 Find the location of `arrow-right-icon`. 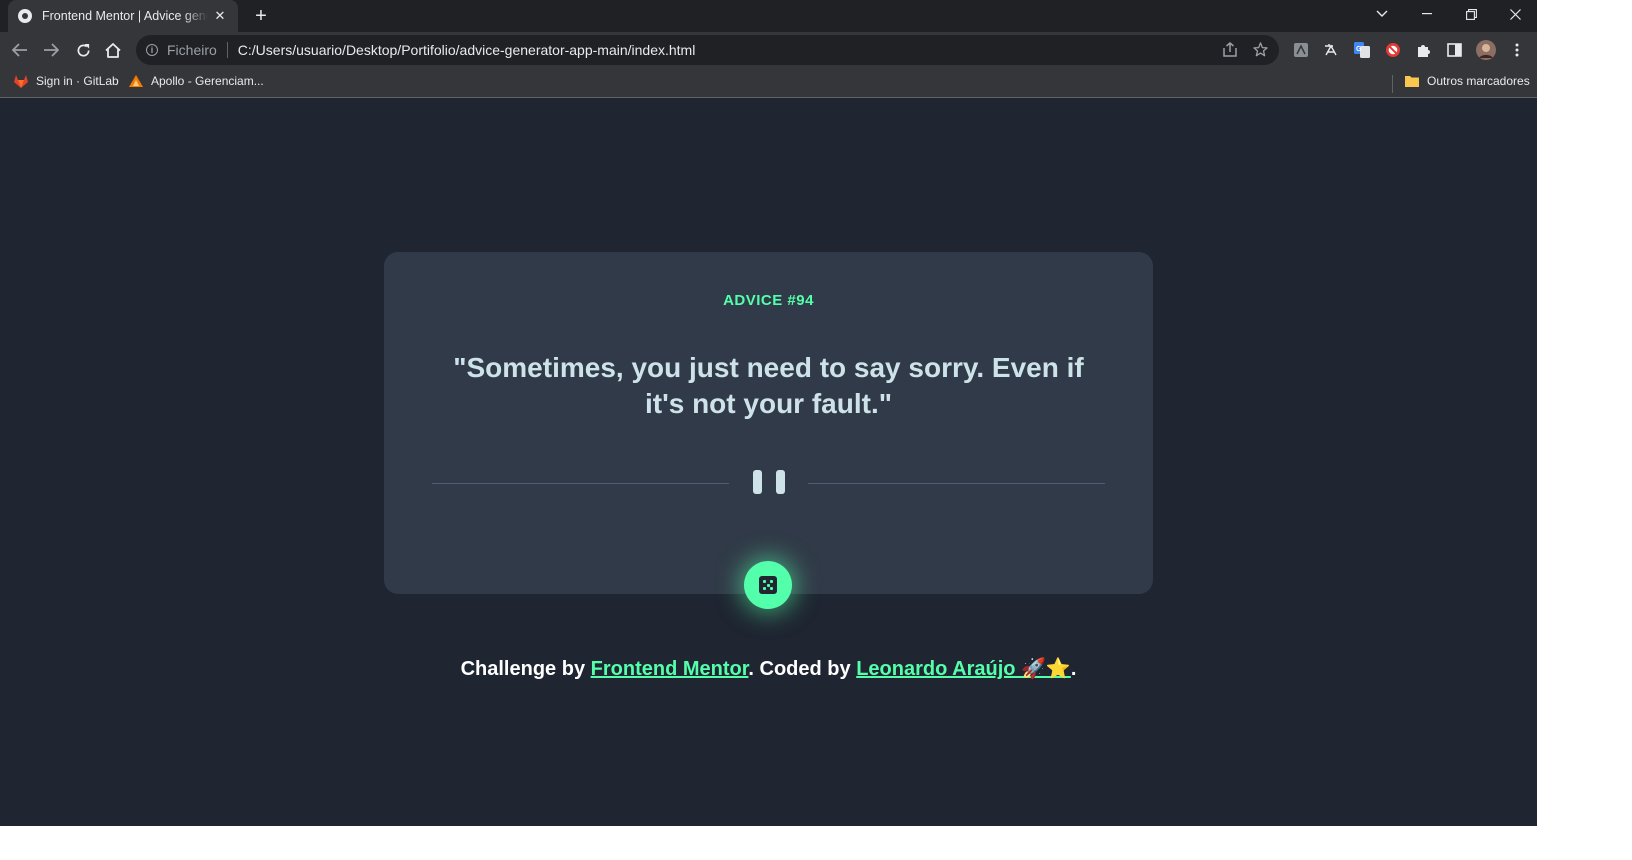

arrow-right-icon is located at coordinates (51, 50).